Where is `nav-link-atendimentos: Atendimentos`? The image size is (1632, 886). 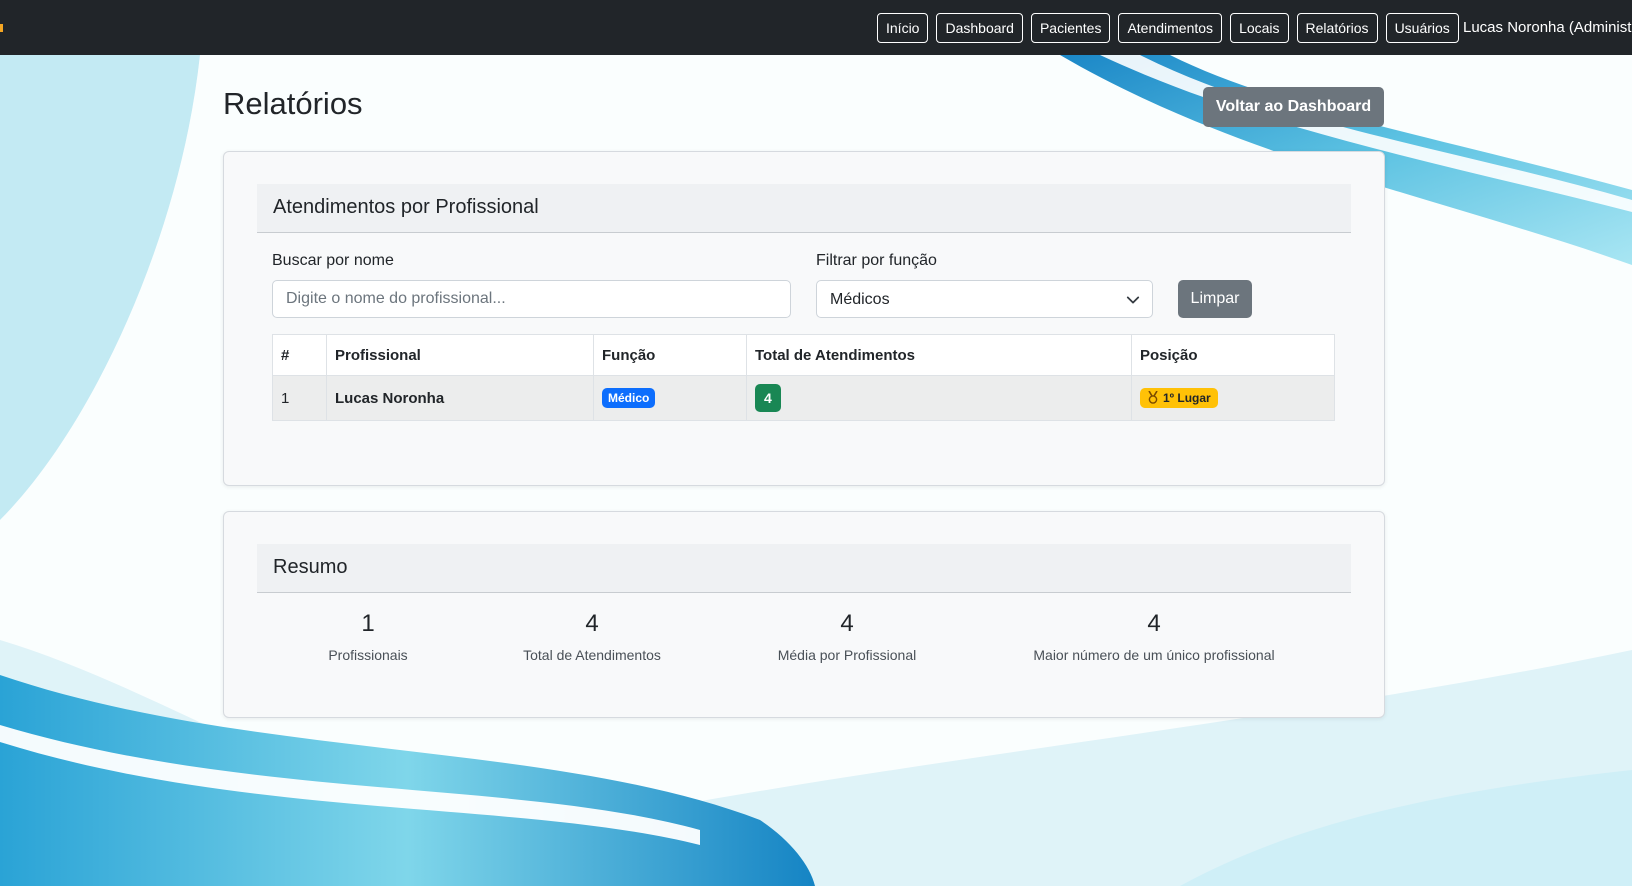 nav-link-atendimentos: Atendimentos is located at coordinates (1170, 28).